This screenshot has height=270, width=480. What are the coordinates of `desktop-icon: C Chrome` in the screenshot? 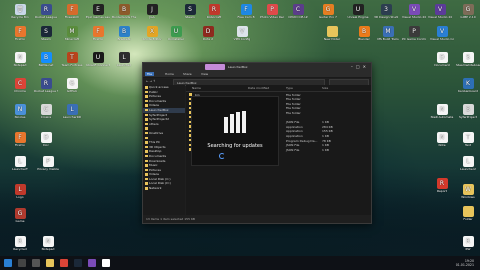 It's located at (20, 85).